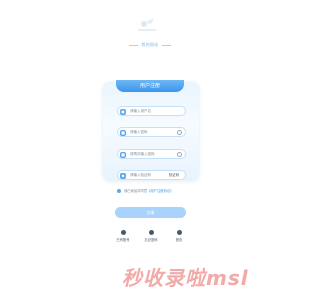 The height and width of the screenshot is (300, 320). Describe the element at coordinates (185, 278) in the screenshot. I see `watermark: 秒收录啦msl` at that location.